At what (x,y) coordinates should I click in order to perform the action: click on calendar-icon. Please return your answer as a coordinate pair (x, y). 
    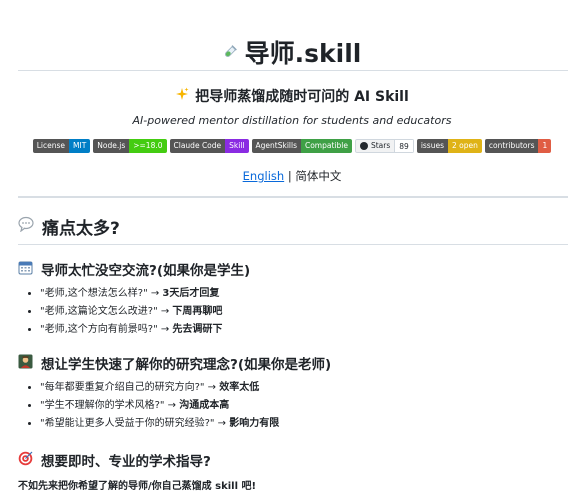
    Looking at the image, I should click on (25, 269).